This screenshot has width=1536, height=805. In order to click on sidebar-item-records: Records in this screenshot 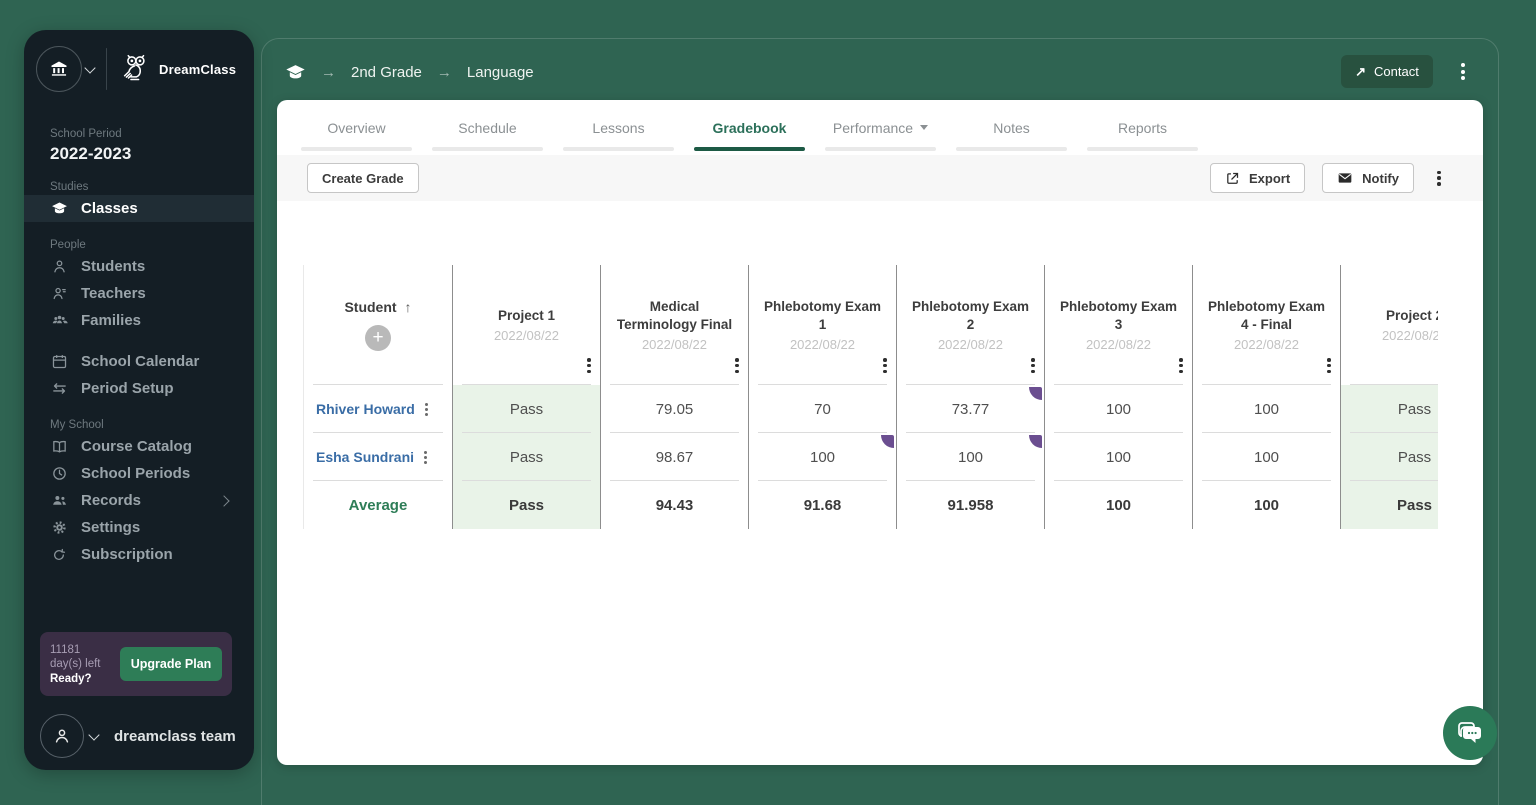, I will do `click(139, 500)`.